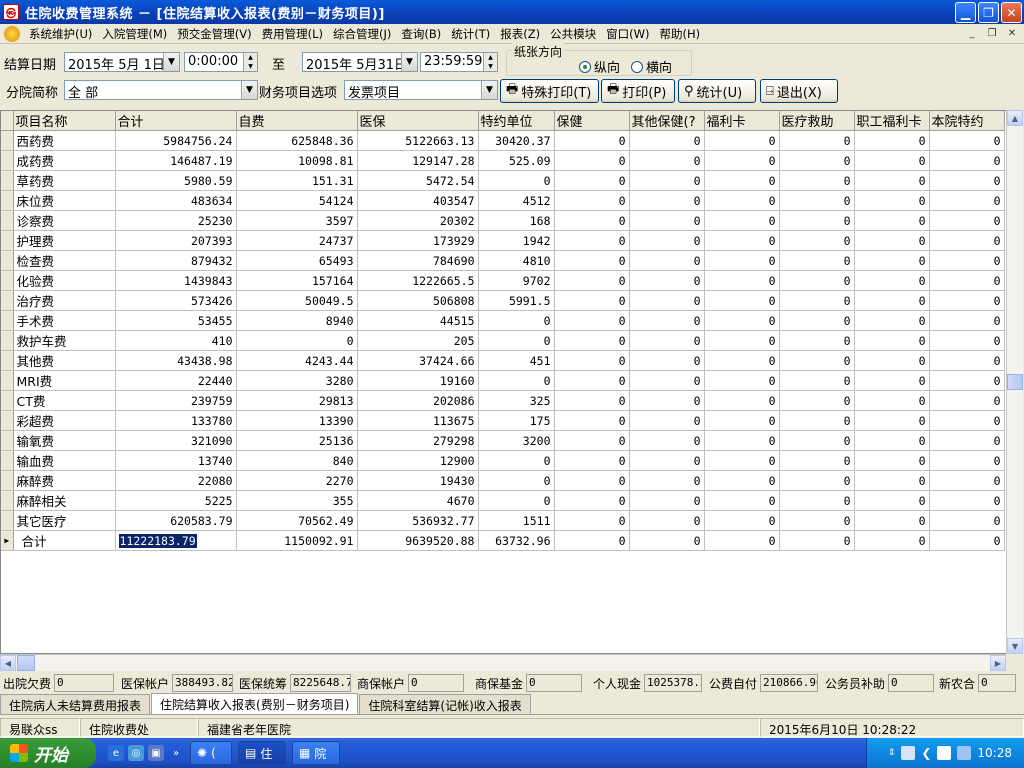 The image size is (1024, 768). I want to click on table-row: 检查费 879432 65493 784690 4810 0 0 0 0 0 0, so click(503, 260).